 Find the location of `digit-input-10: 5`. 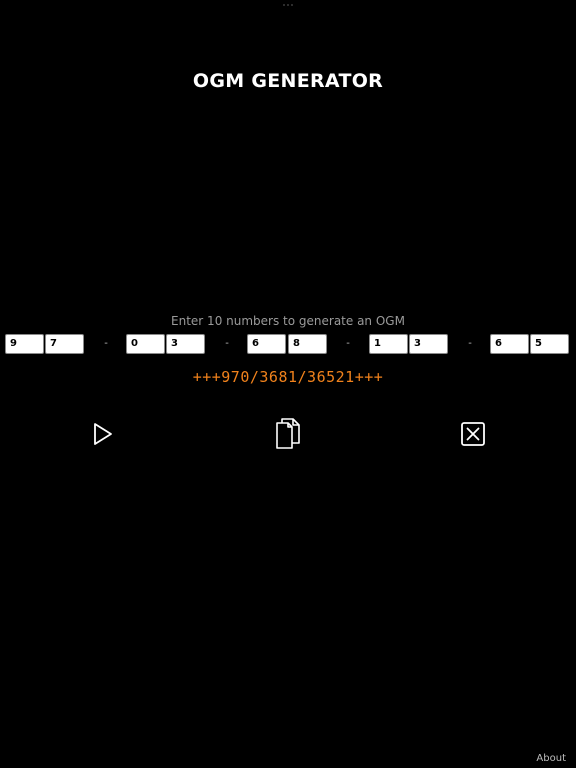

digit-input-10: 5 is located at coordinates (549, 344).